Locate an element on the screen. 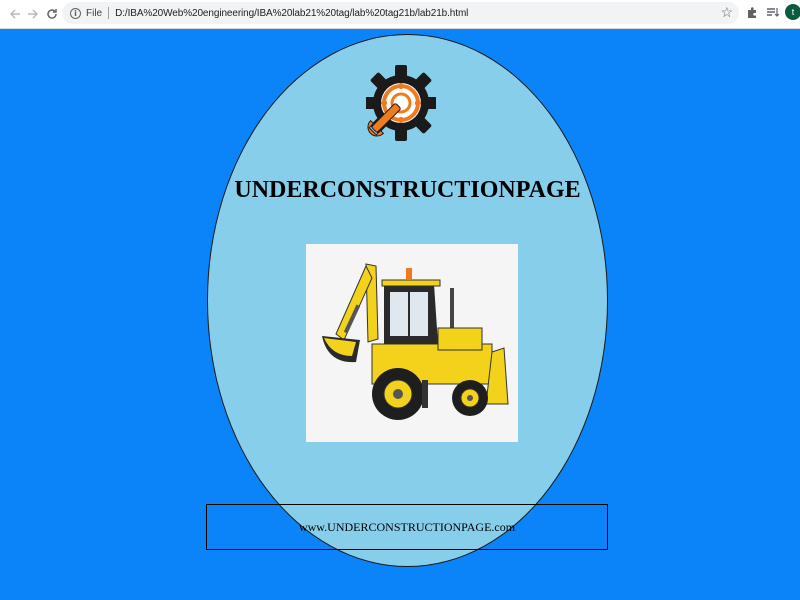  backhoe-loader-image is located at coordinates (412, 343).